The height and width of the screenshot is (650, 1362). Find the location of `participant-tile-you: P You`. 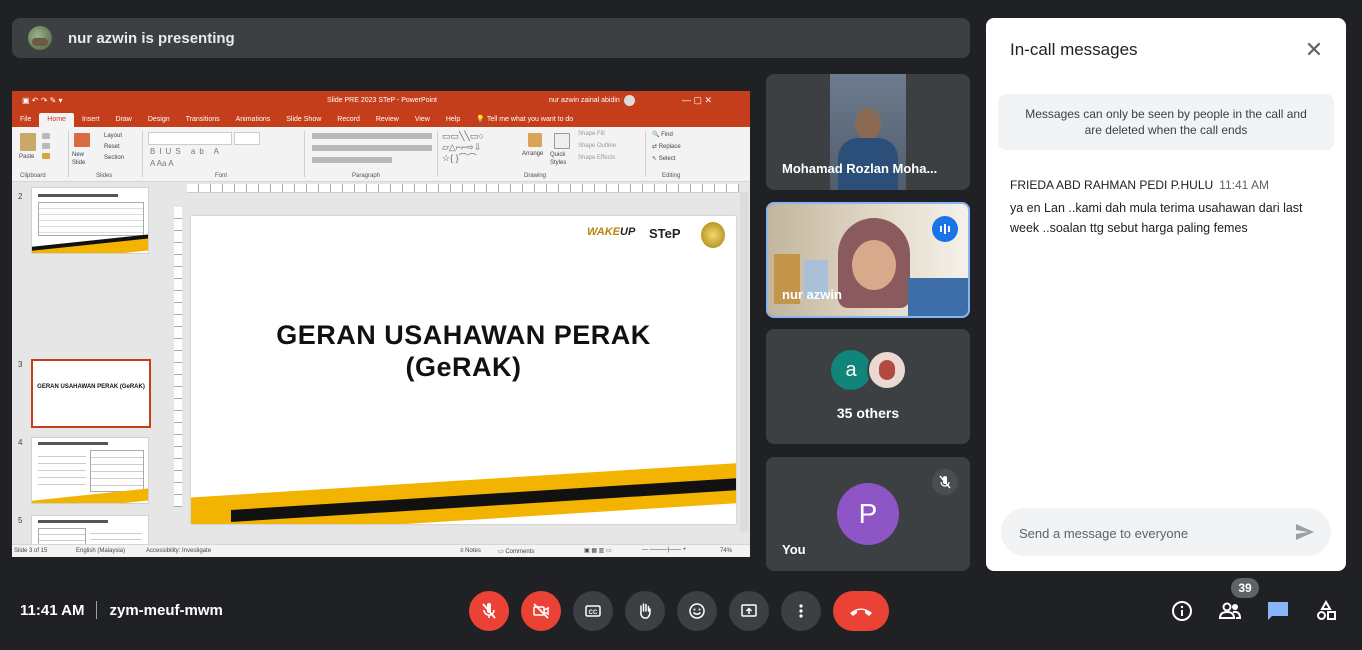

participant-tile-you: P You is located at coordinates (868, 514).